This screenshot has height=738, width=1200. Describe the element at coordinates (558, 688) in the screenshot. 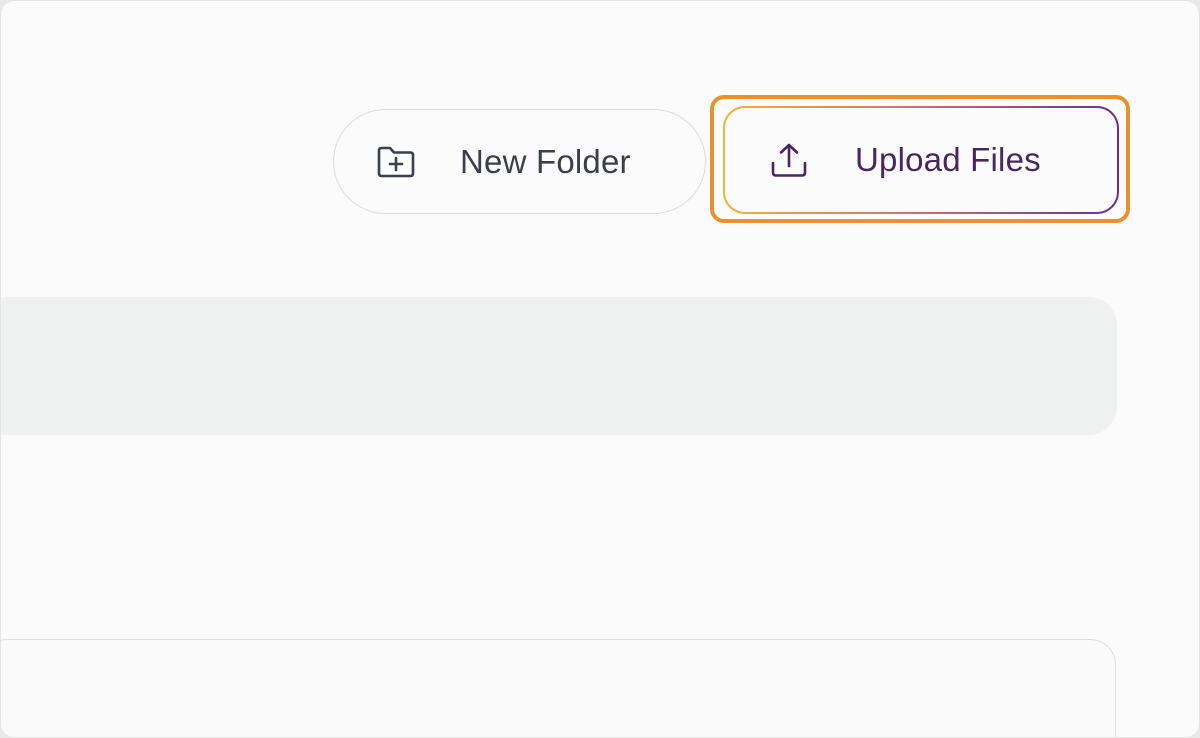

I see `file-list-panel` at that location.